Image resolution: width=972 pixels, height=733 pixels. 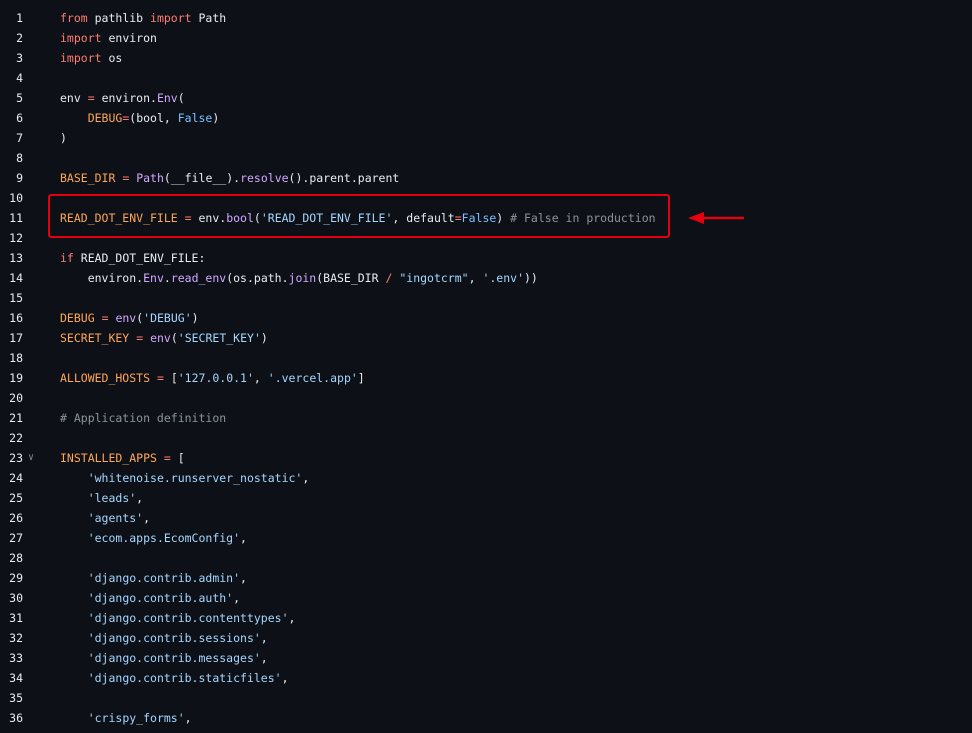 I want to click on code-line: 30 'django.contrib.auth',, so click(x=486, y=598).